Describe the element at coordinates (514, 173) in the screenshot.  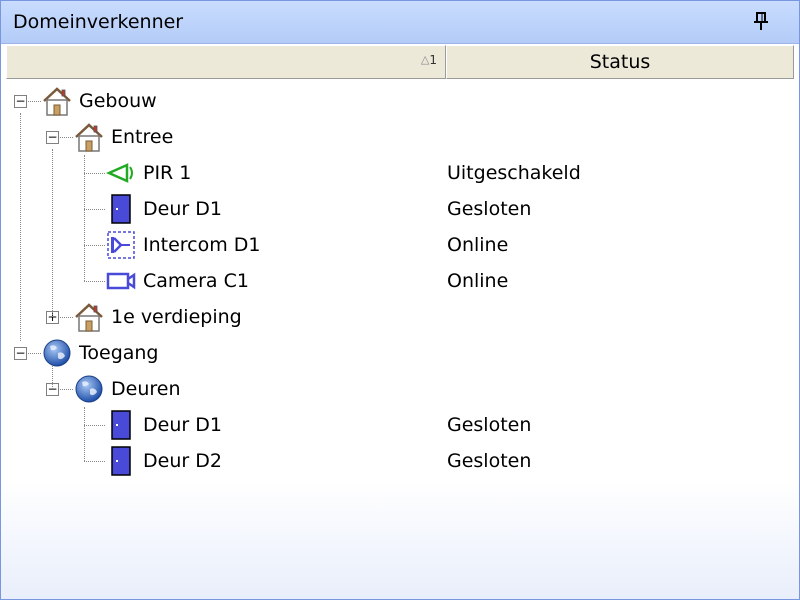
I see `tree-item-status: Uitgeschakeld` at that location.